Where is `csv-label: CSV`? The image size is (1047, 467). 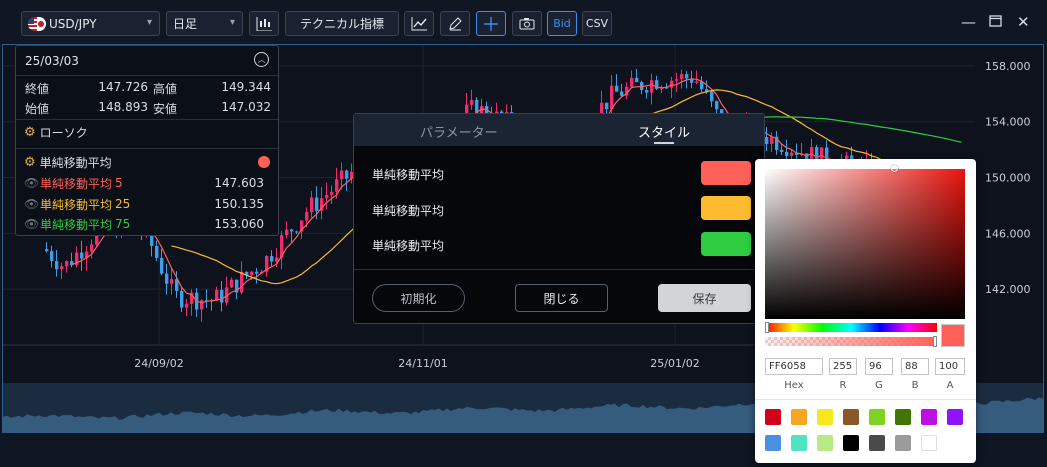
csv-label: CSV is located at coordinates (597, 23).